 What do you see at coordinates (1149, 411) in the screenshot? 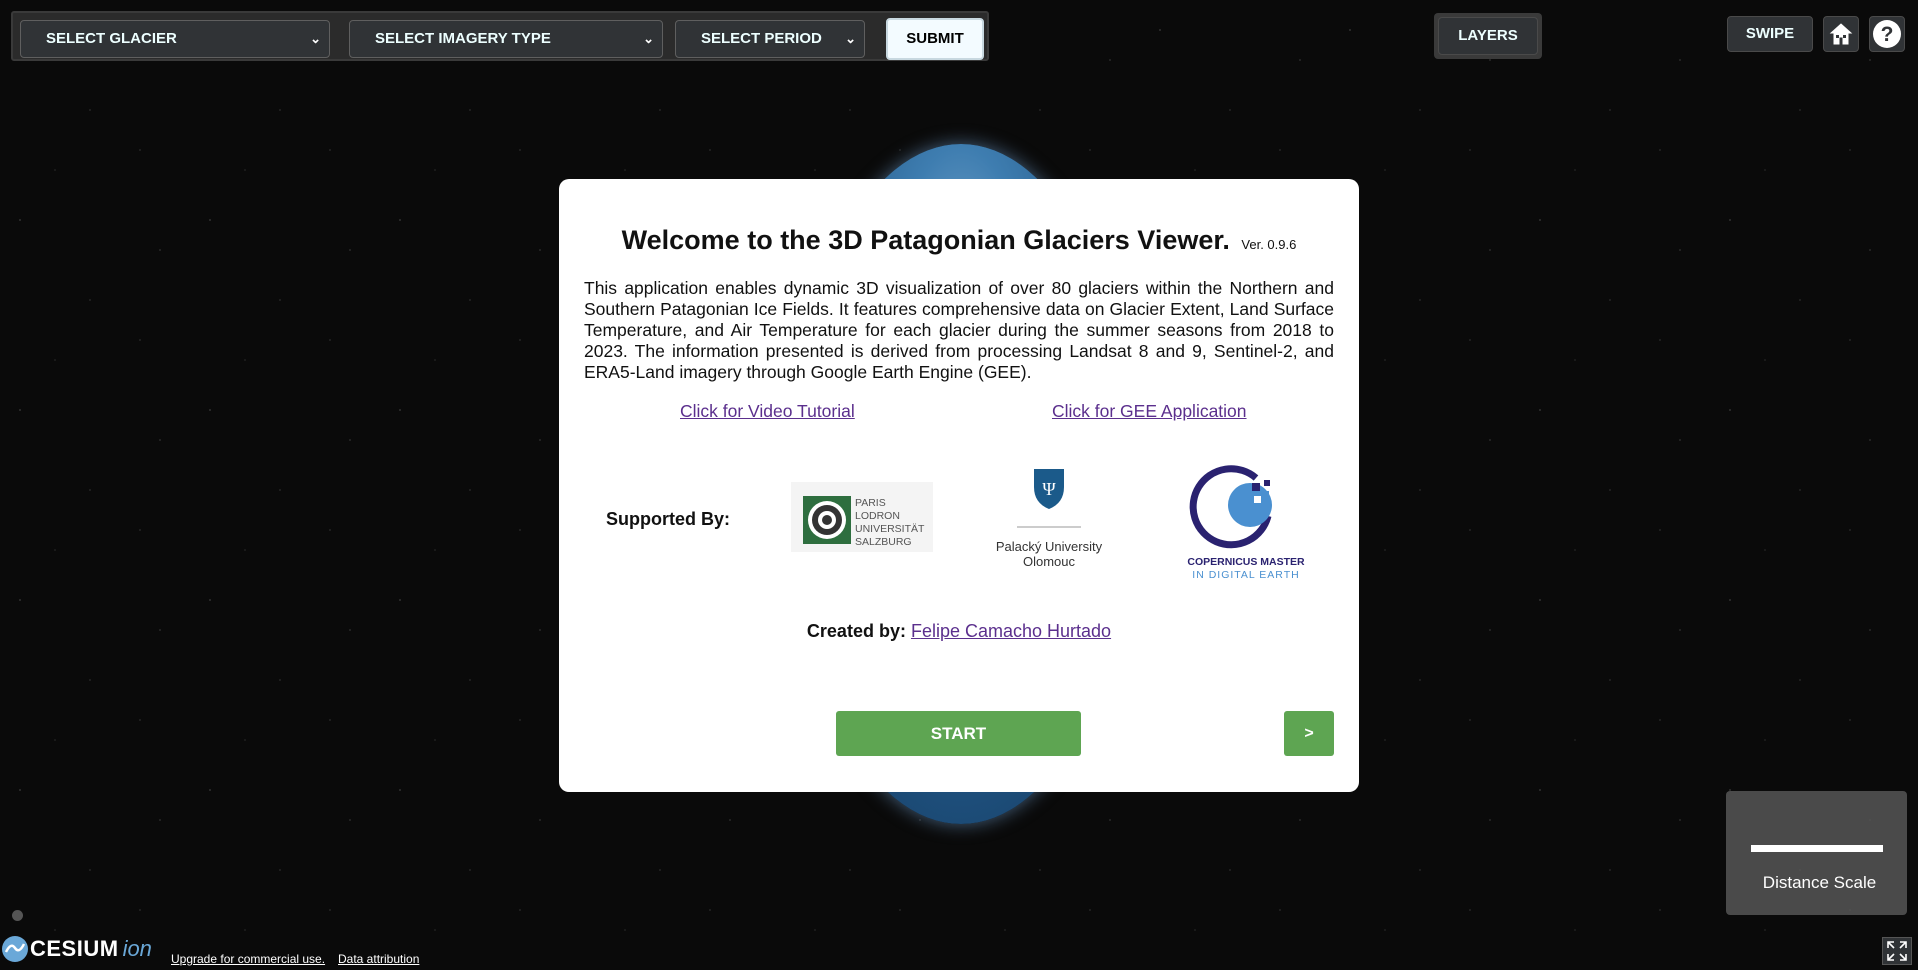
I see `gee-application-link: Click for GEE Application` at bounding box center [1149, 411].